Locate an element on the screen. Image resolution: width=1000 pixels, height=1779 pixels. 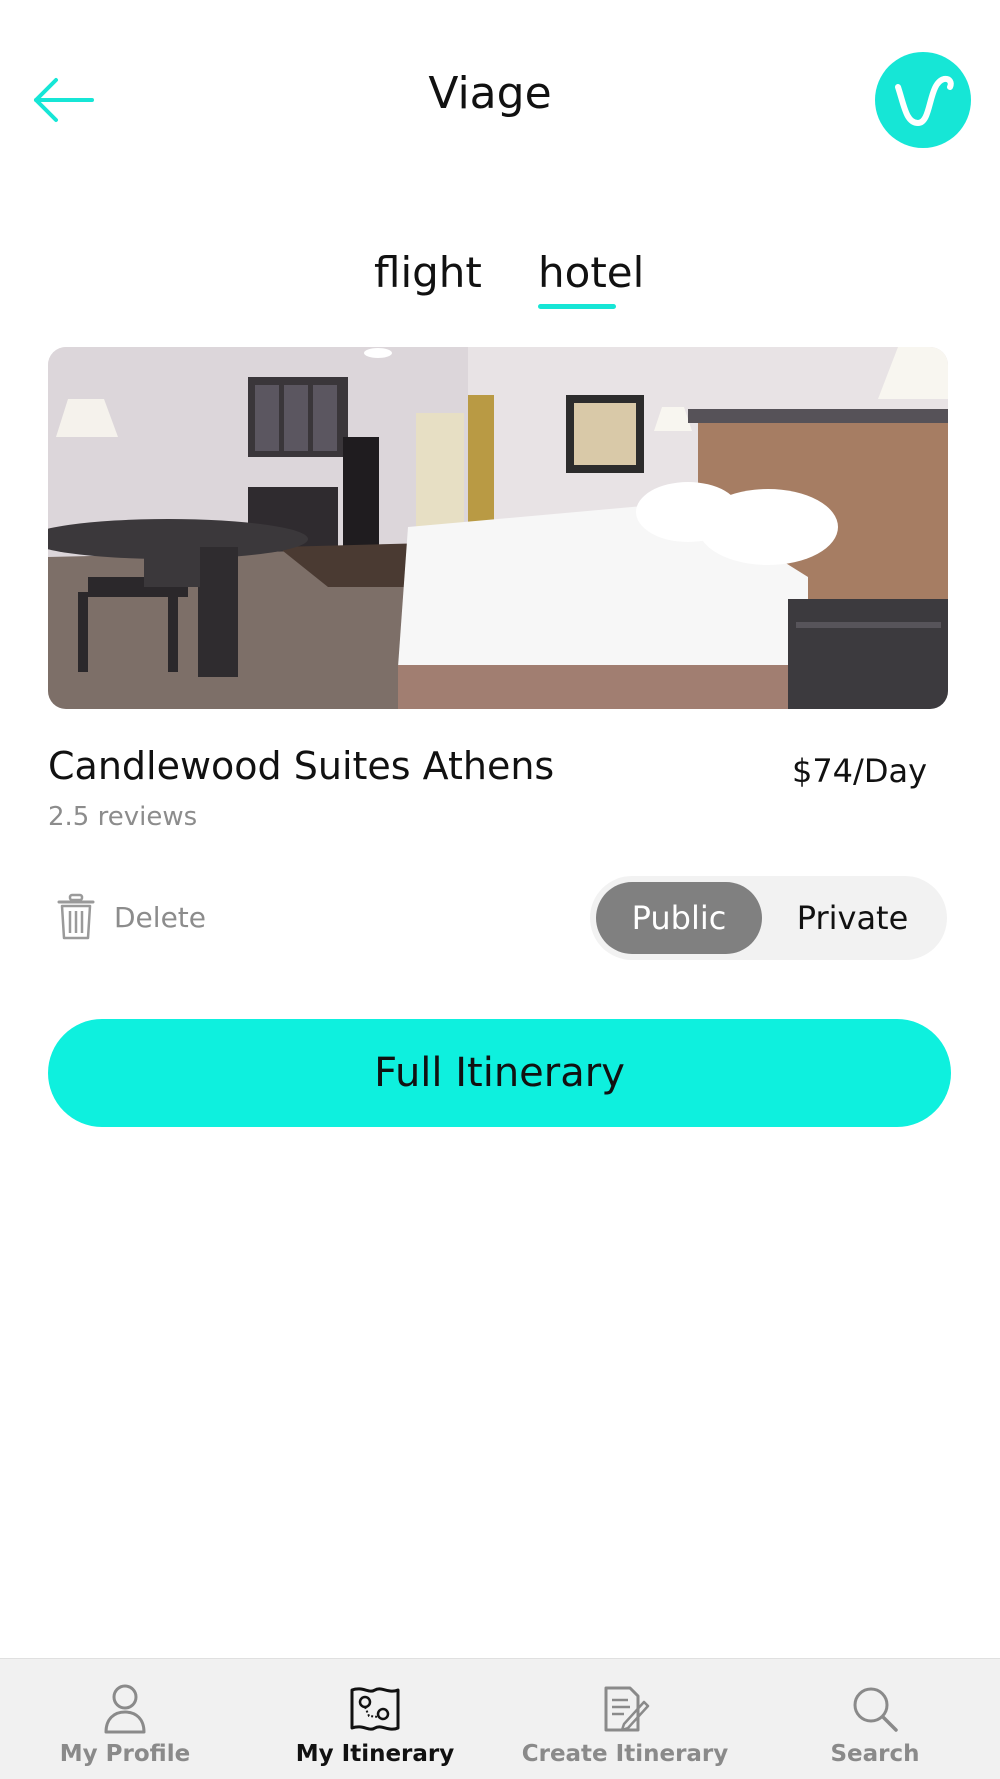
nav-label: My Itinerary is located at coordinates (375, 1754).